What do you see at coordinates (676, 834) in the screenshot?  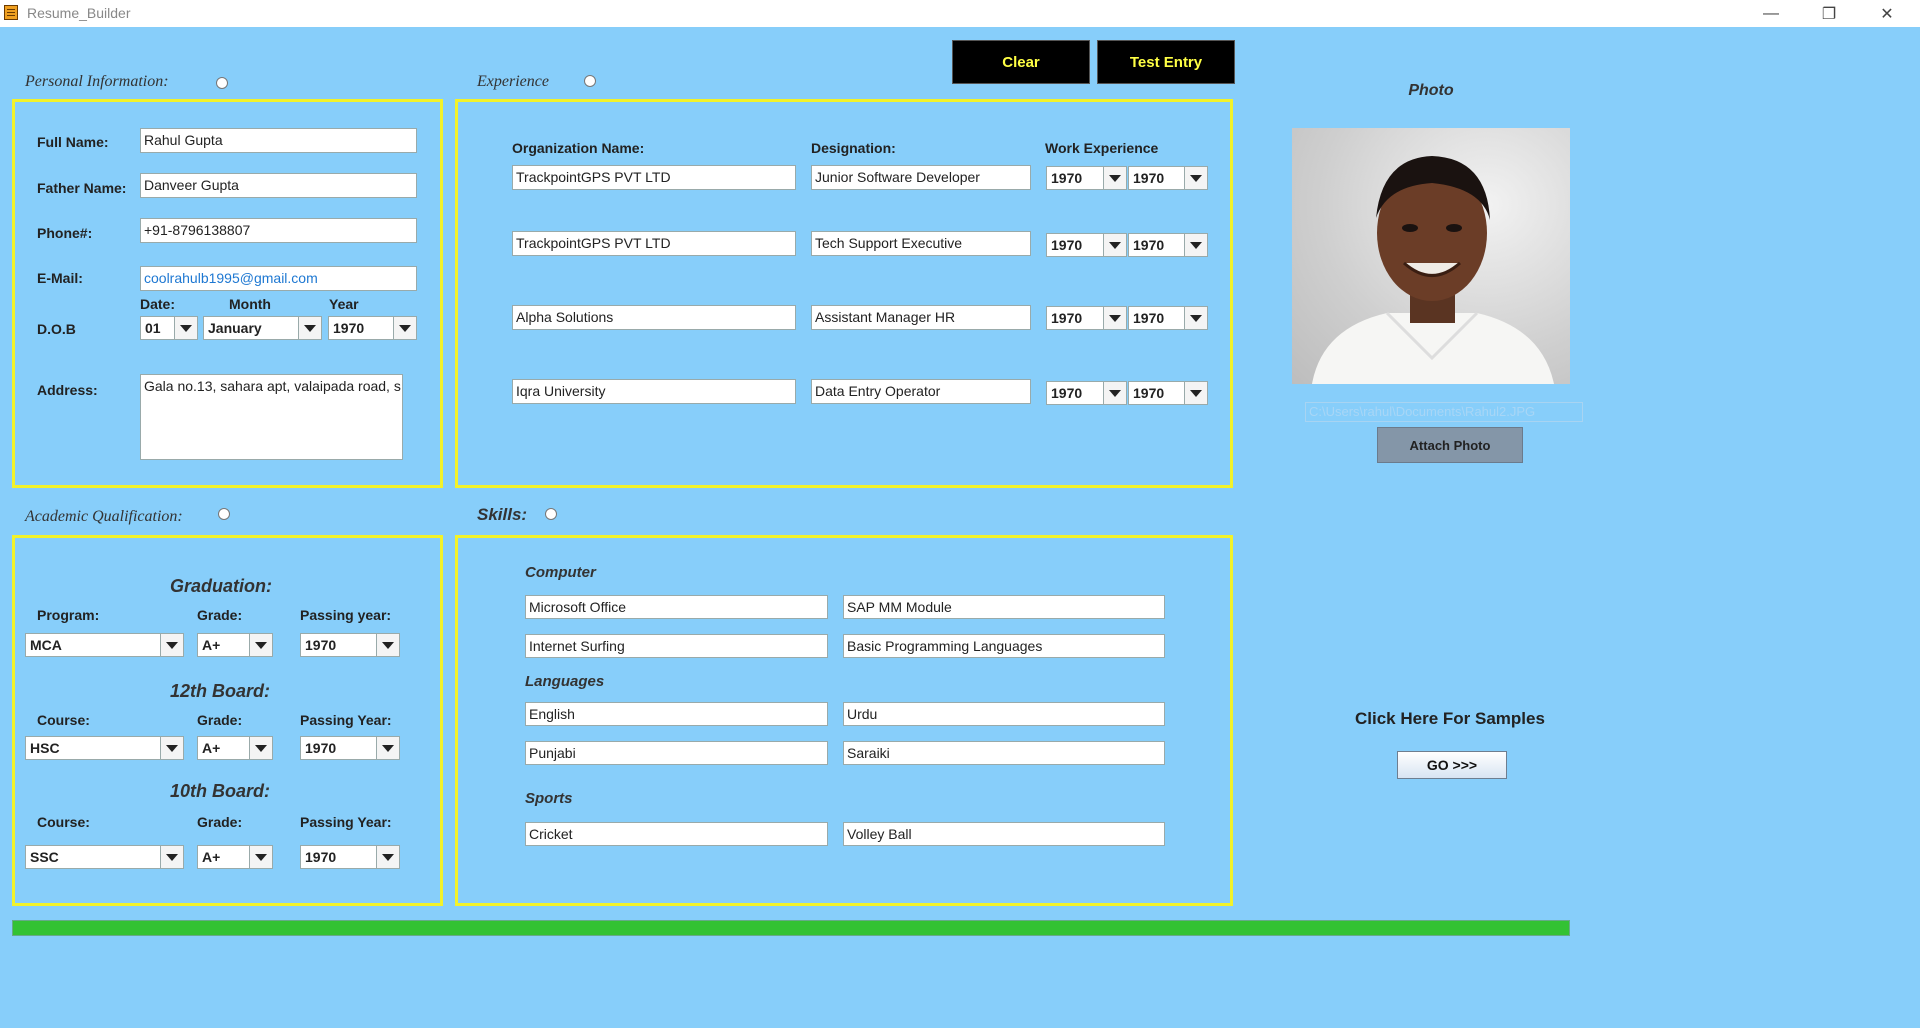 I see `sport-input: Cricket` at bounding box center [676, 834].